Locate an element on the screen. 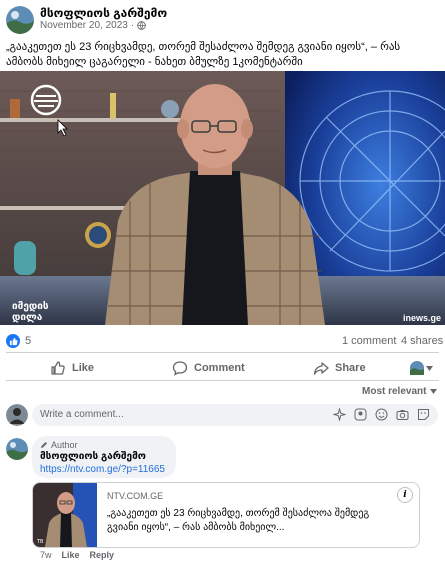 This screenshot has height=561, width=445. share-label: Share is located at coordinates (350, 368).